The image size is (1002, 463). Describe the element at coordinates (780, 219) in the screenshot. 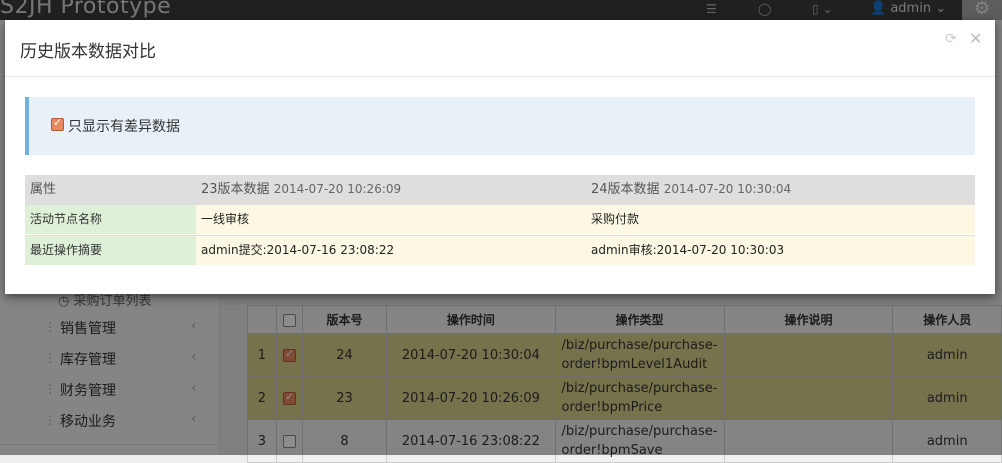

I see `compare-right-value: 采购付款` at that location.